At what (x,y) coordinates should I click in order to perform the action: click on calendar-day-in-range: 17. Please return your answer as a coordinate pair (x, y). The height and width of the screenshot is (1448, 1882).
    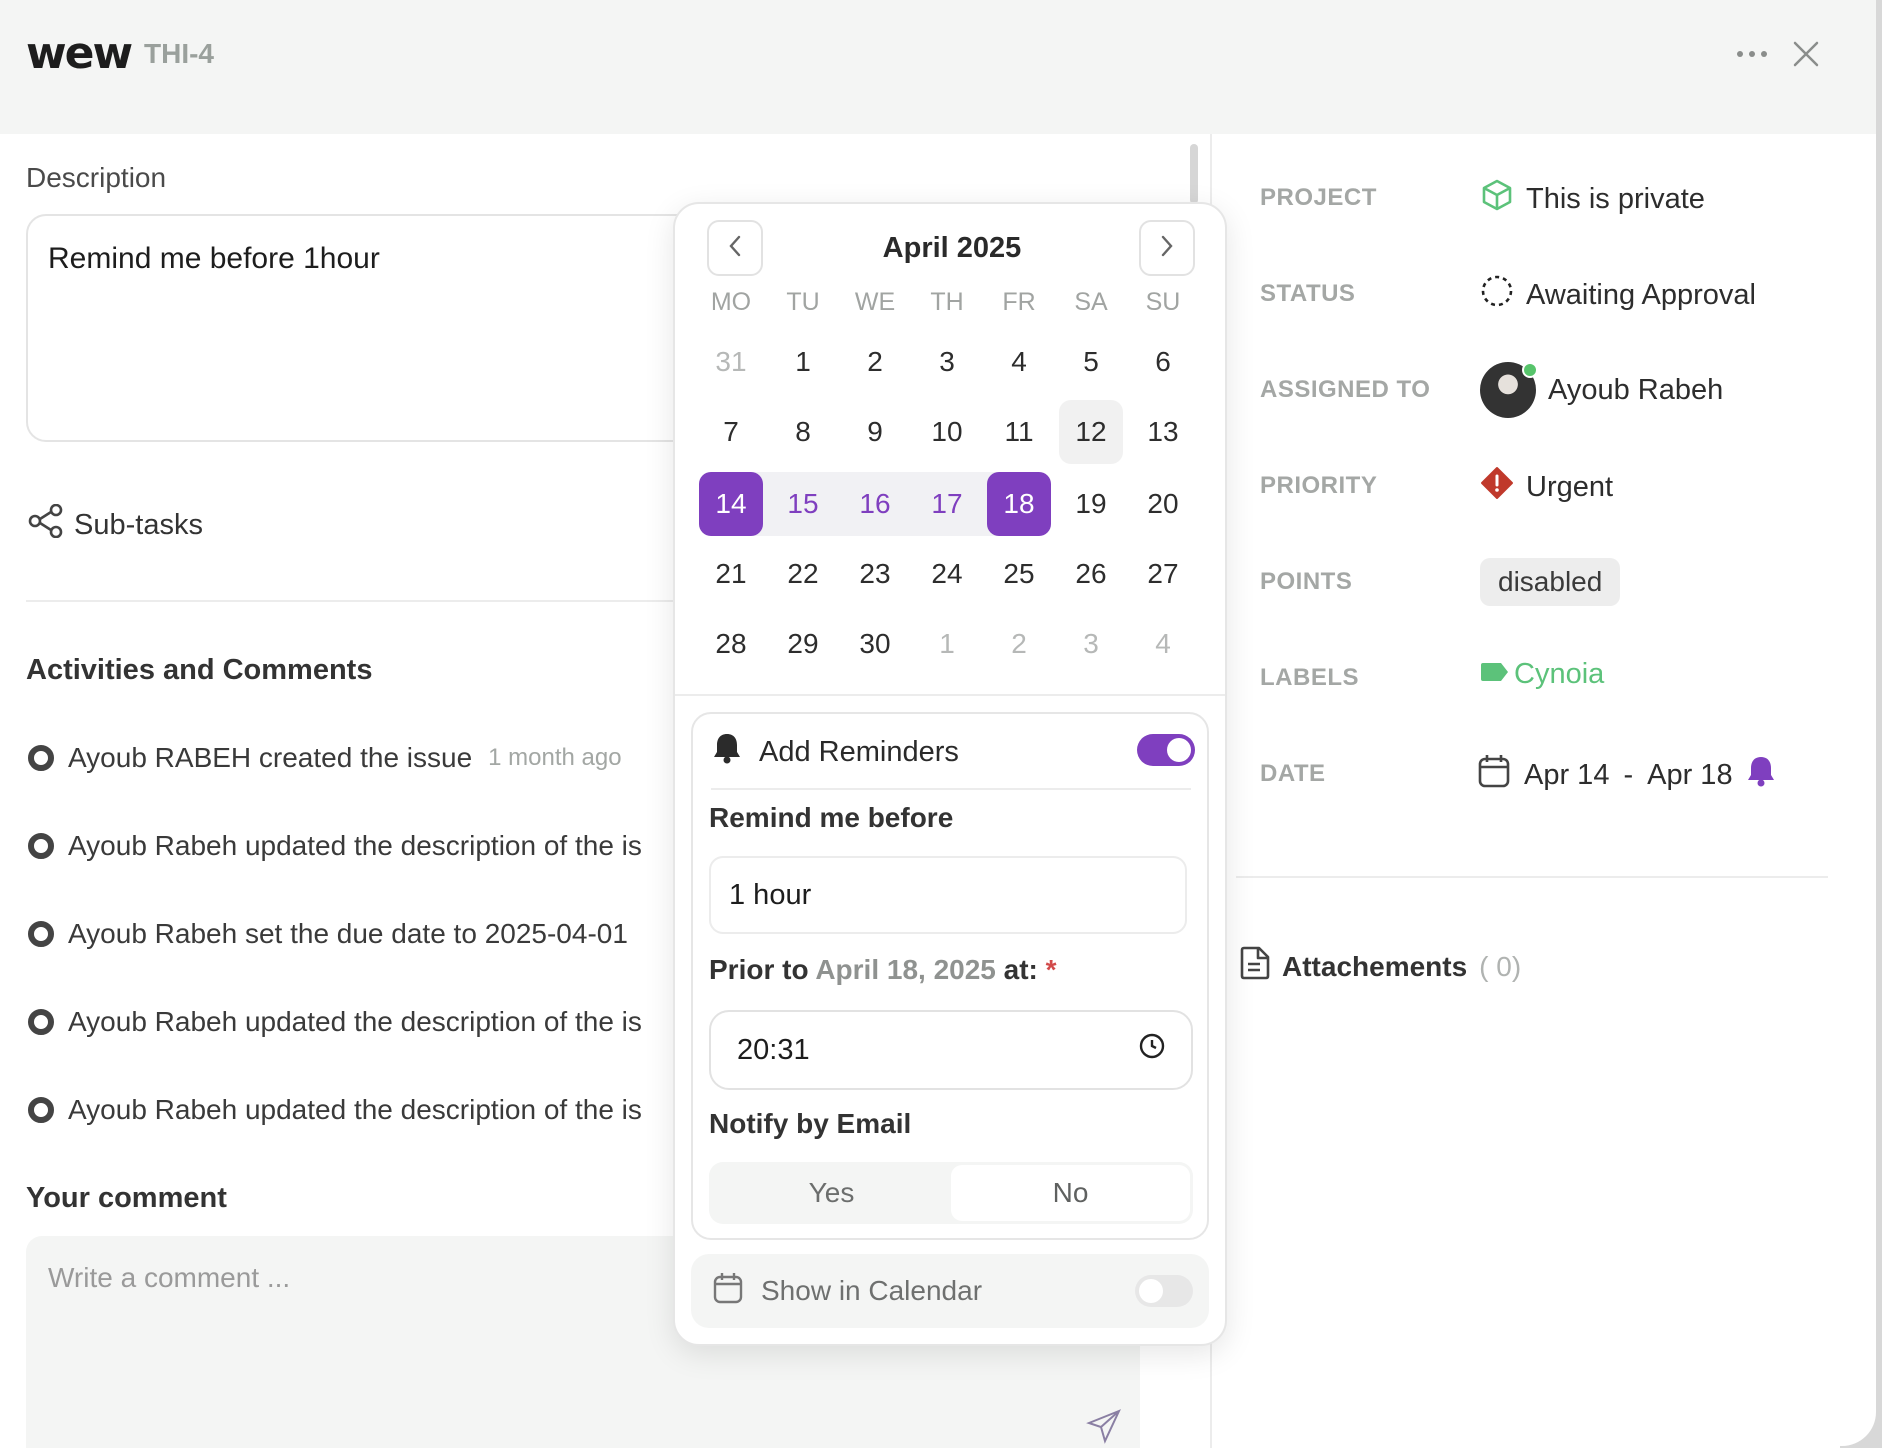
    Looking at the image, I should click on (947, 504).